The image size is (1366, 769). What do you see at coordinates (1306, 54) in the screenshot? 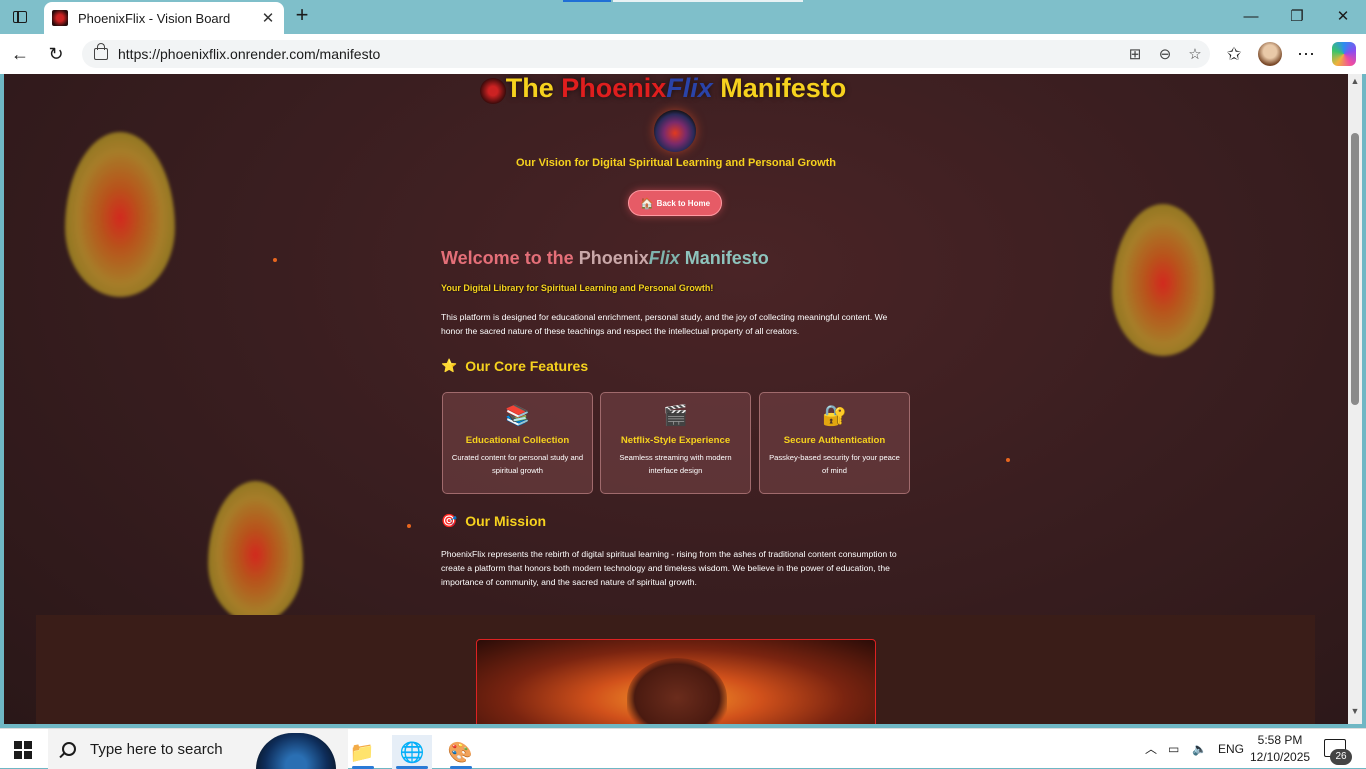
I see `more-options-icon: ⋯` at bounding box center [1306, 54].